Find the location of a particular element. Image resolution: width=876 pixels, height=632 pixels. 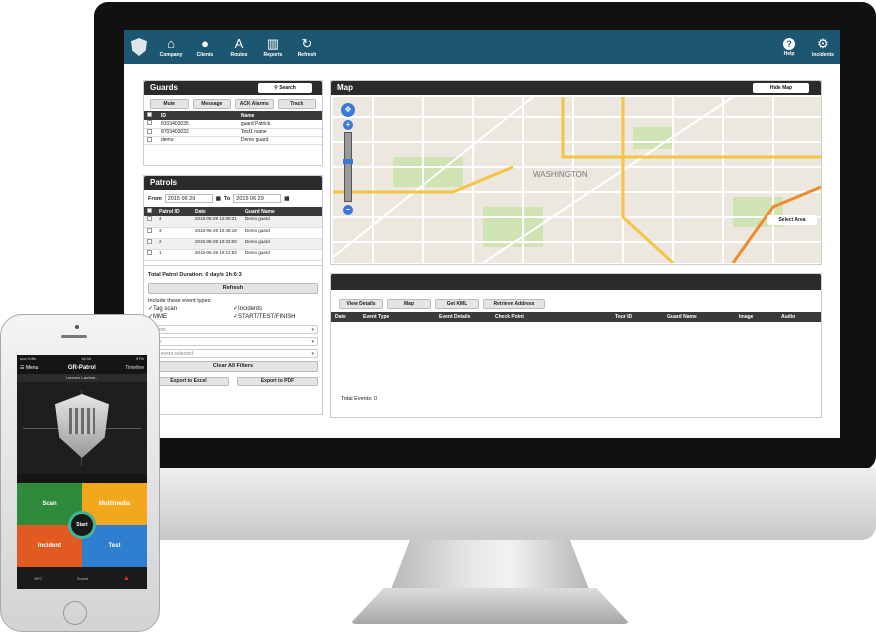

zoom-in-button: + is located at coordinates (348, 125).